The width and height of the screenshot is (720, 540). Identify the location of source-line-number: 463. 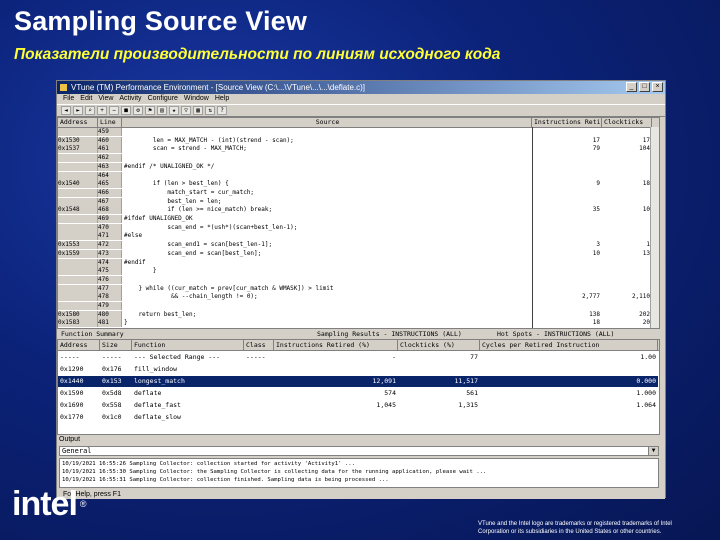
(110, 166).